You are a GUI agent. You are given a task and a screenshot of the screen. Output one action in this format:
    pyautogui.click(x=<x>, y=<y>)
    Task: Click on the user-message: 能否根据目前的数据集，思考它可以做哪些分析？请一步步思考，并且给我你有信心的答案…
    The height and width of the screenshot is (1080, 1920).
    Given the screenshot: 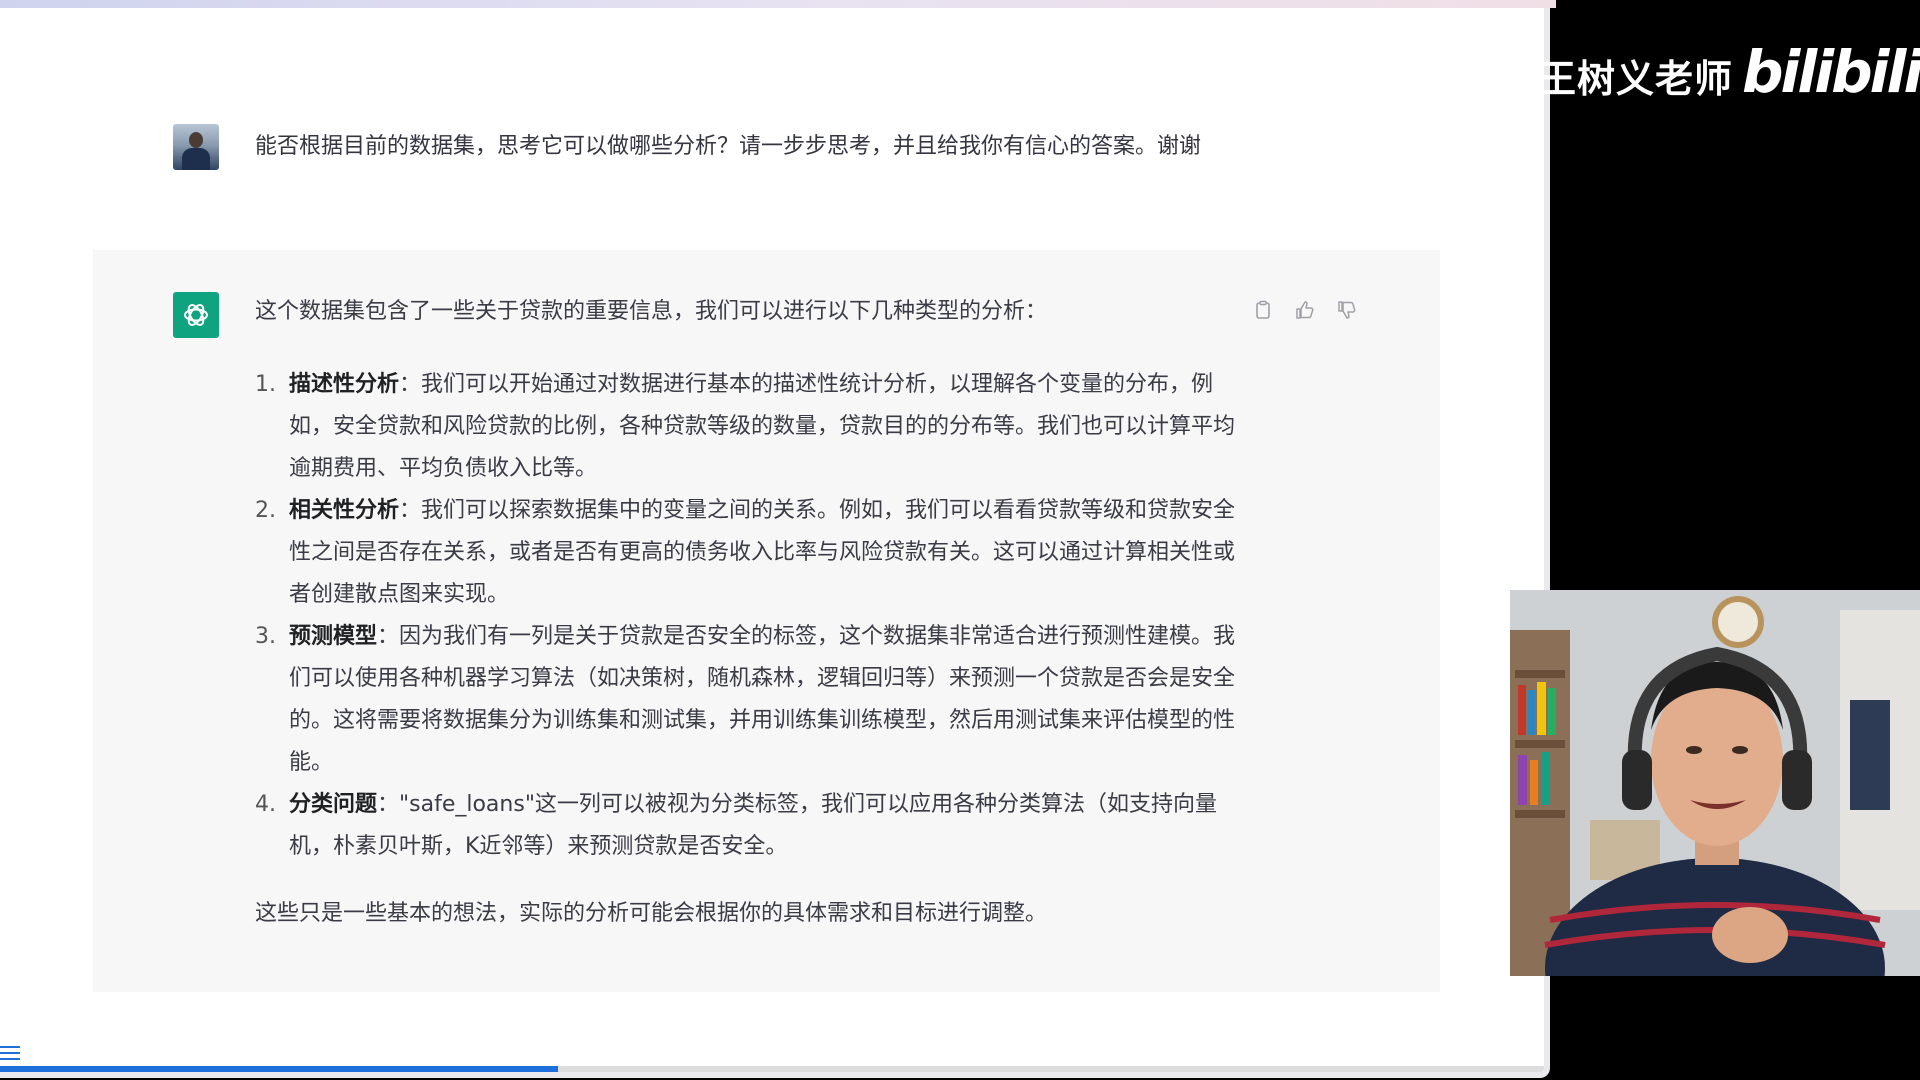 What is the action you would take?
    pyautogui.click(x=772, y=169)
    